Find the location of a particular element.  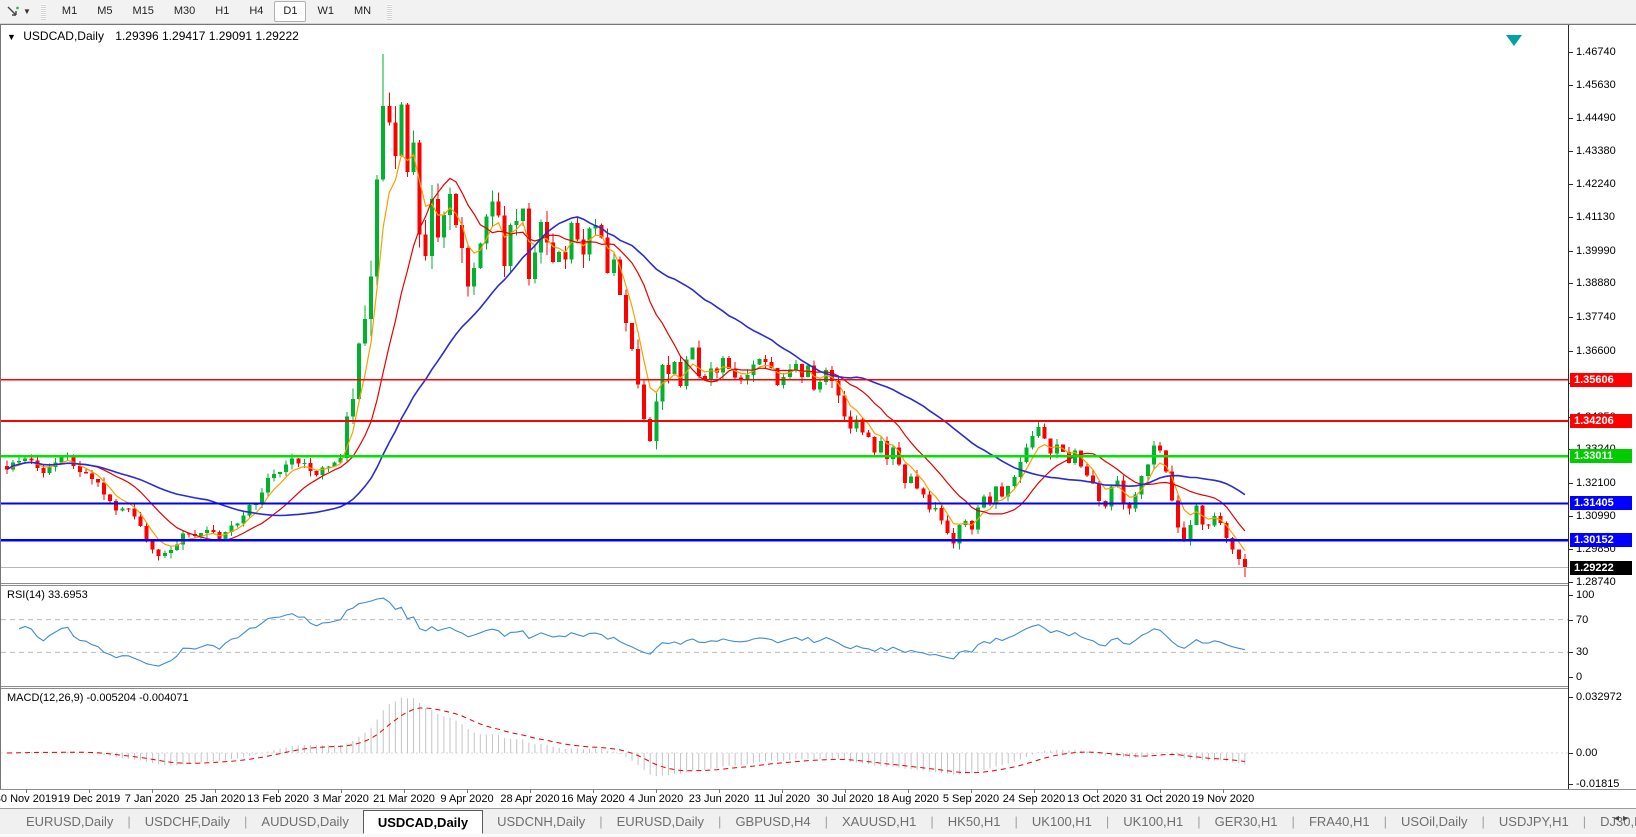

date-axis-label: 30 Jul 2020 is located at coordinates (845, 799).